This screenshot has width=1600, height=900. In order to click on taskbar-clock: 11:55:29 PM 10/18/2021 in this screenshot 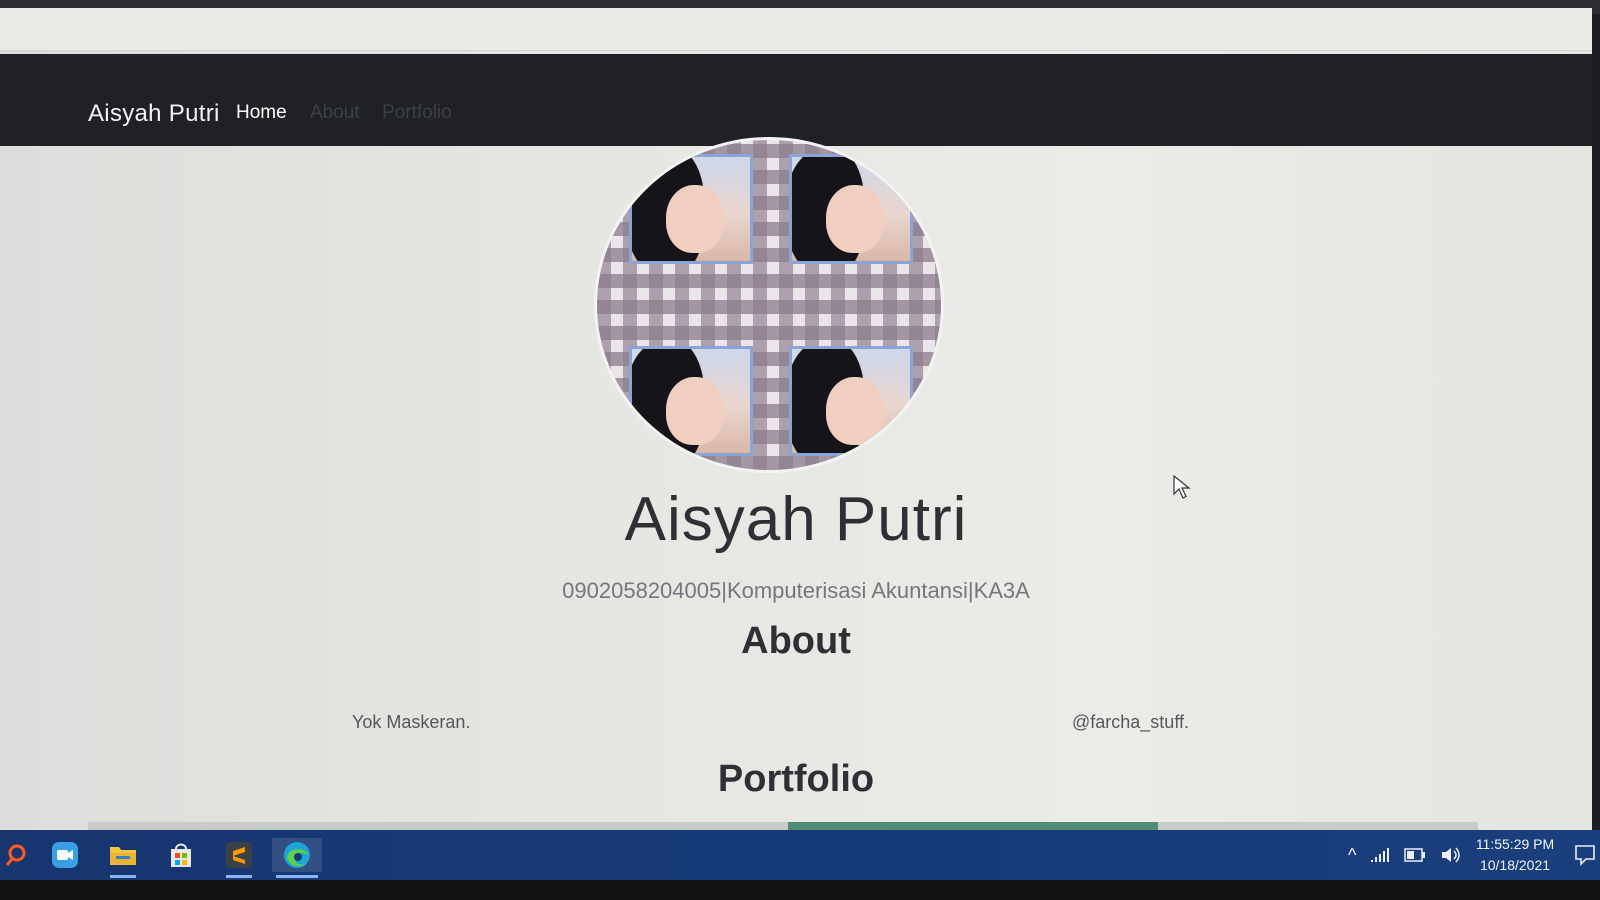, I will do `click(1515, 855)`.